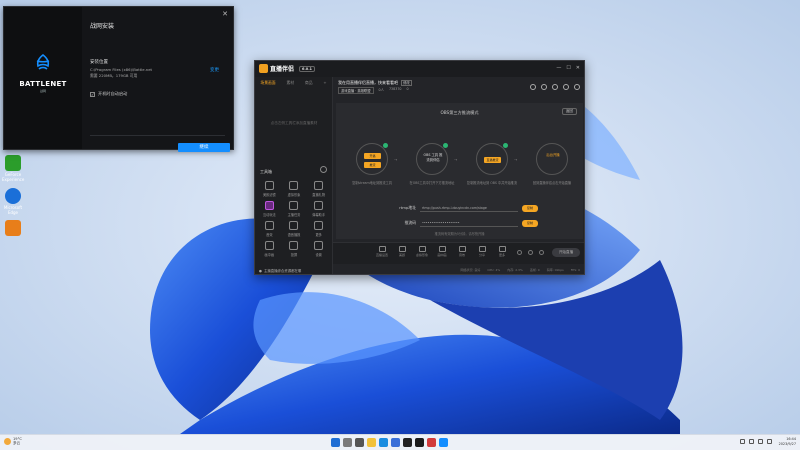 The width and height of the screenshot is (800, 450). What do you see at coordinates (552, 159) in the screenshot?
I see `step-circle: 后台开播` at bounding box center [552, 159].